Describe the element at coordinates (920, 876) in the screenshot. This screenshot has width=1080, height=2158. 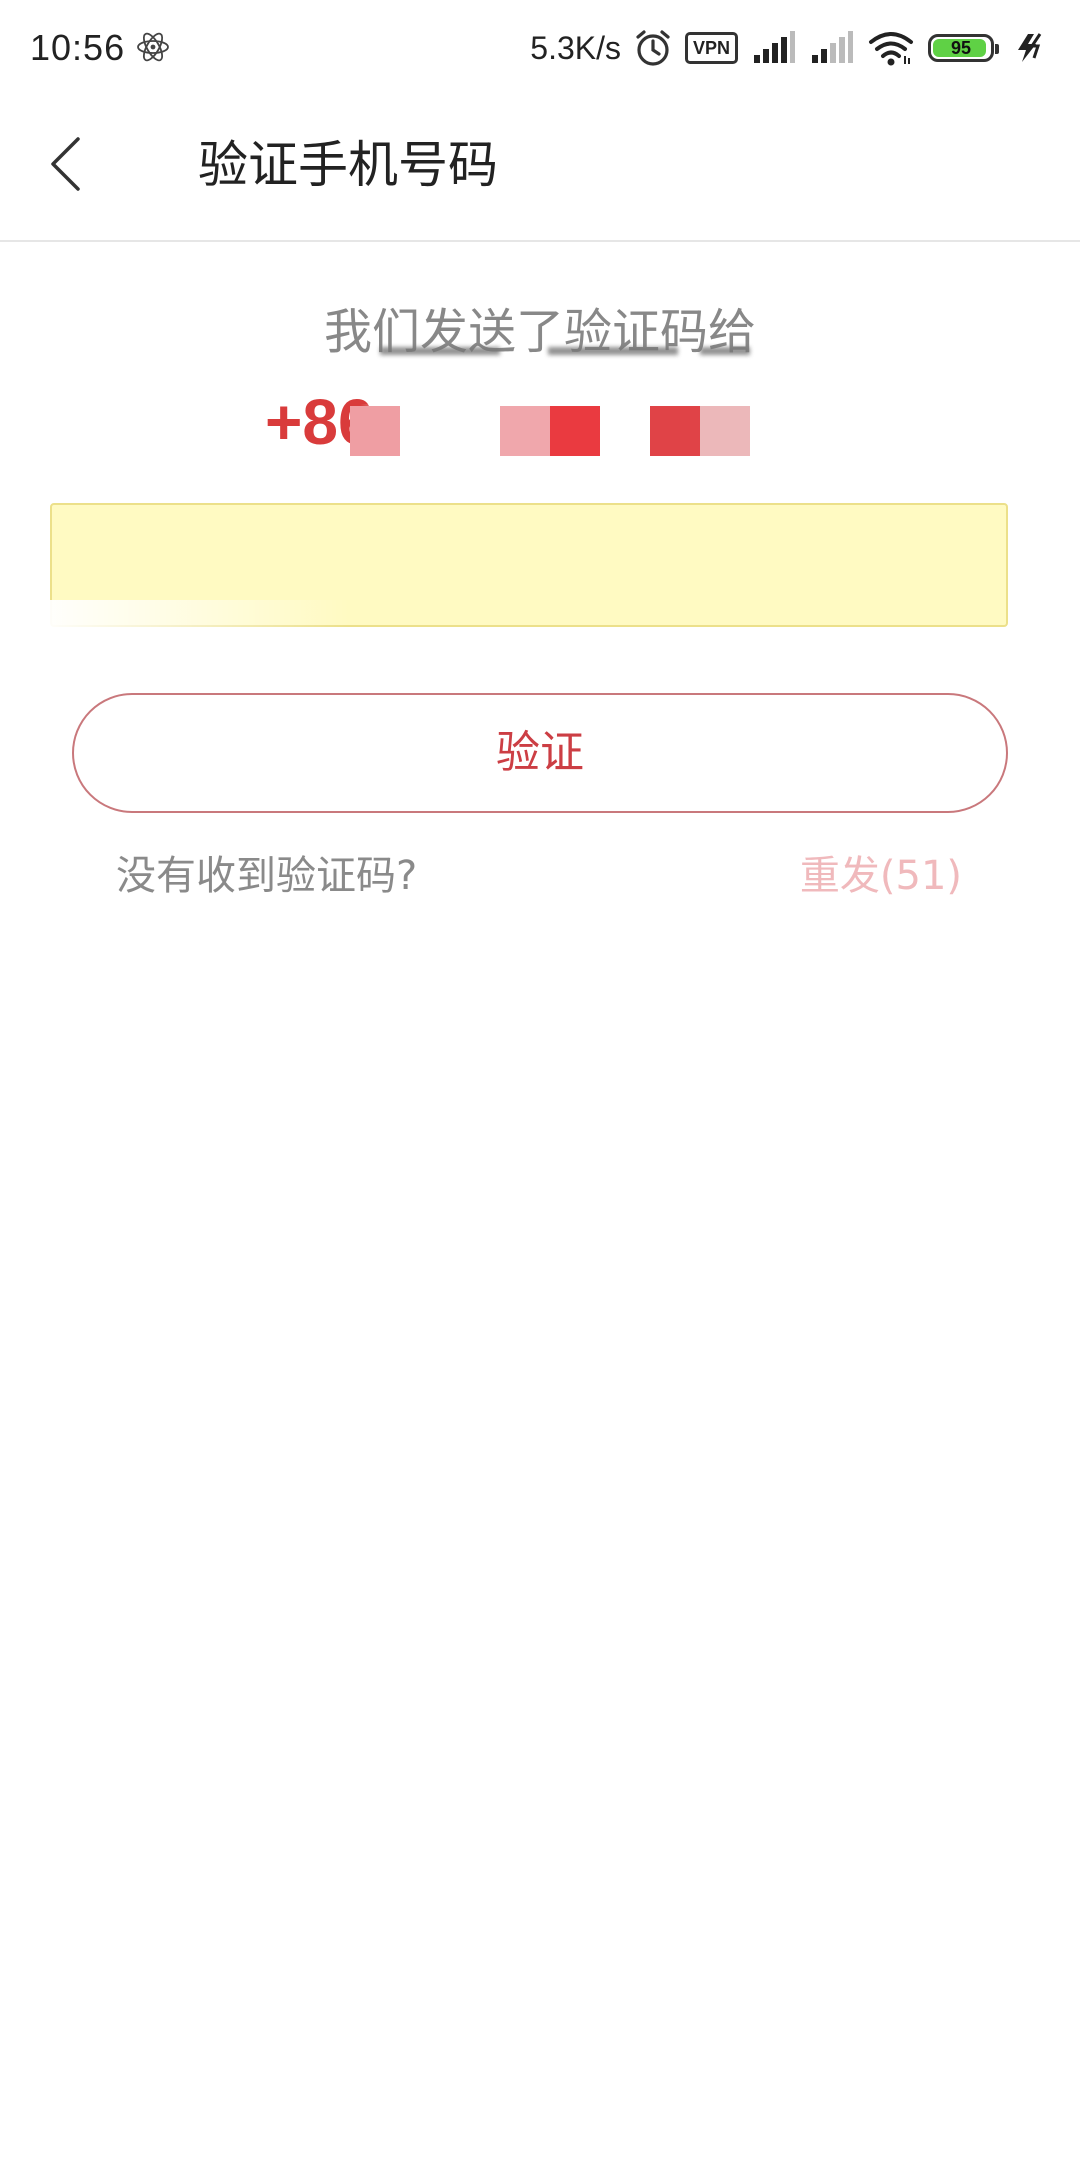
I see `resend-countdown: (51)` at that location.